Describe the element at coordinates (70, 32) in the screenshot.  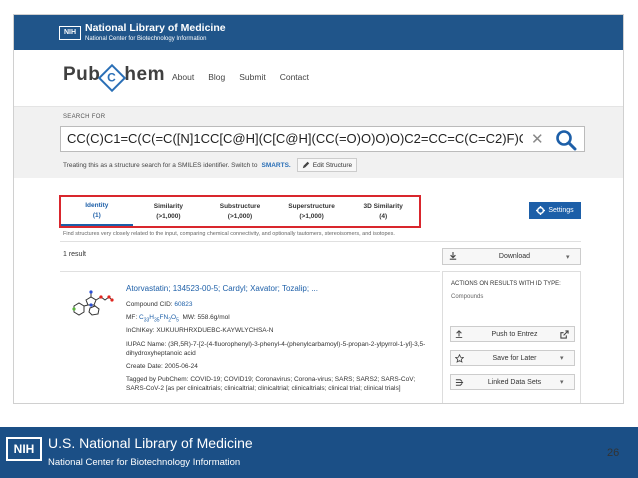
I see `nih-logo-badge: NIH` at that location.